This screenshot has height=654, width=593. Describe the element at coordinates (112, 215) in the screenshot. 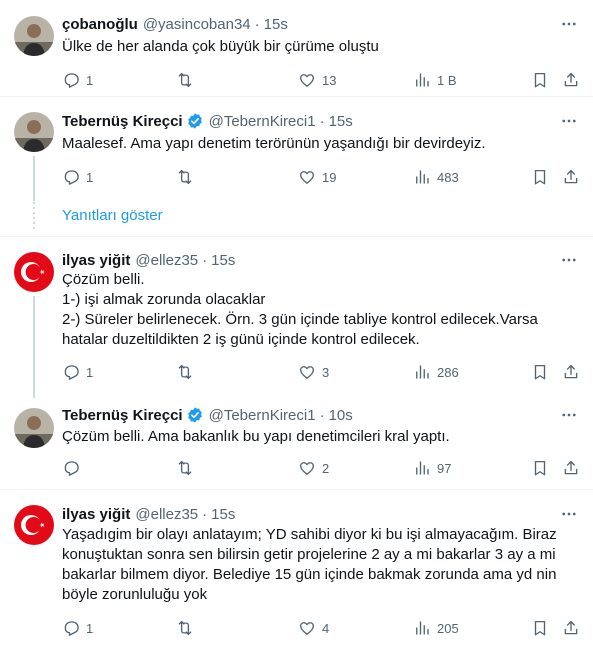

I see `show-replies-link: Yanıtları göster` at that location.